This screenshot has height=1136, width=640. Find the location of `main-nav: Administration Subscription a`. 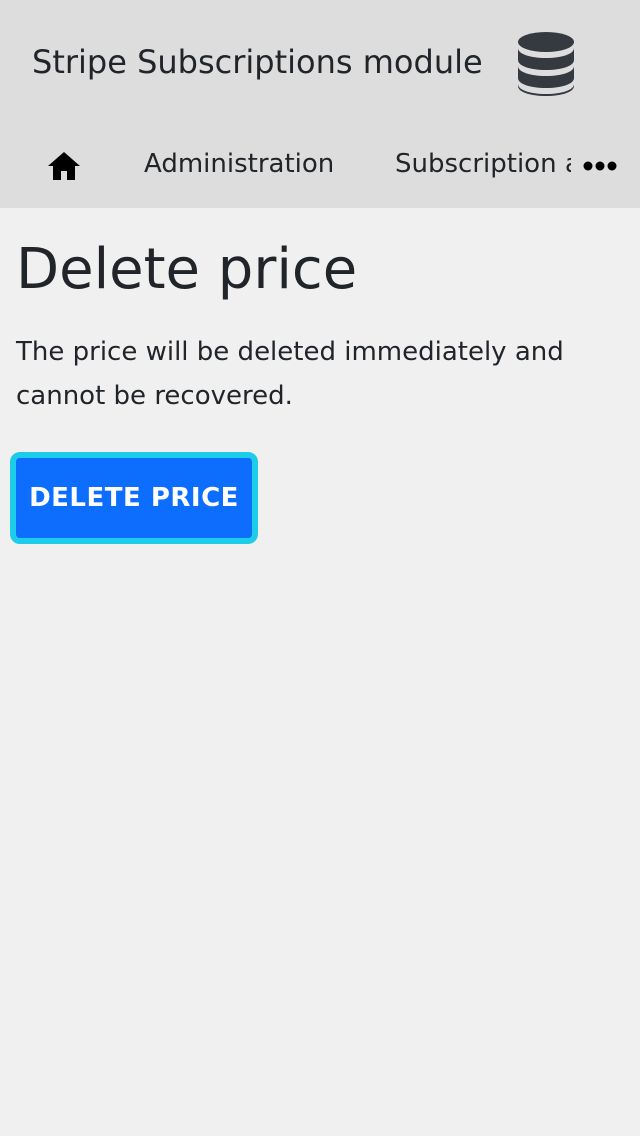

main-nav: Administration Subscription a is located at coordinates (320, 164).